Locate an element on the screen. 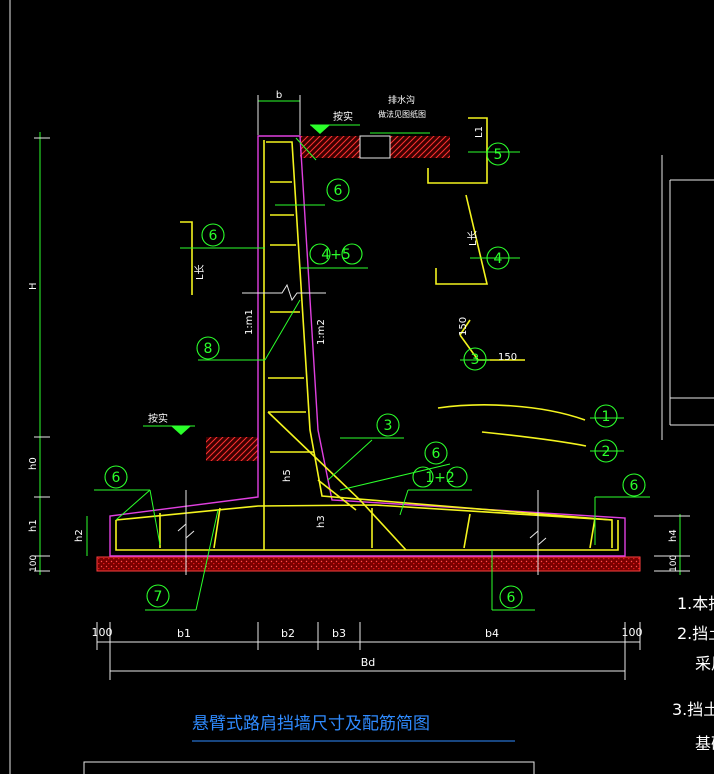 This screenshot has width=714, height=774. callout-2-label: 2 is located at coordinates (606, 452).